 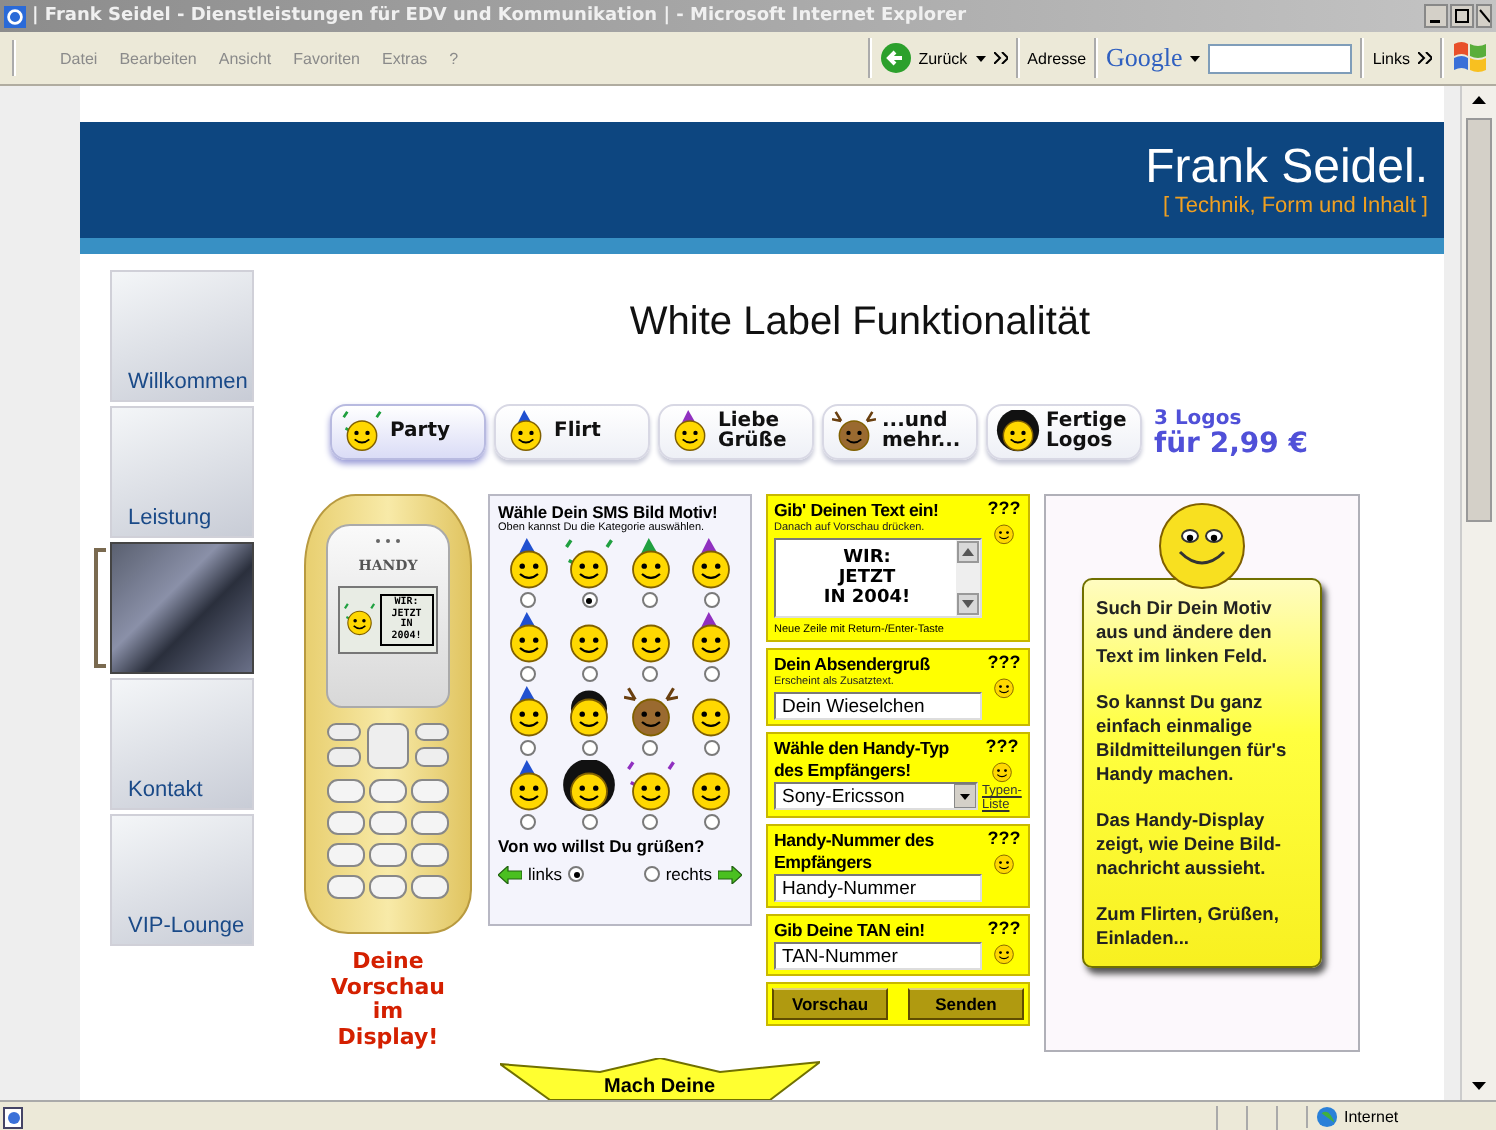 I want to click on banner-text: Mach Deine, so click(x=660, y=1087).